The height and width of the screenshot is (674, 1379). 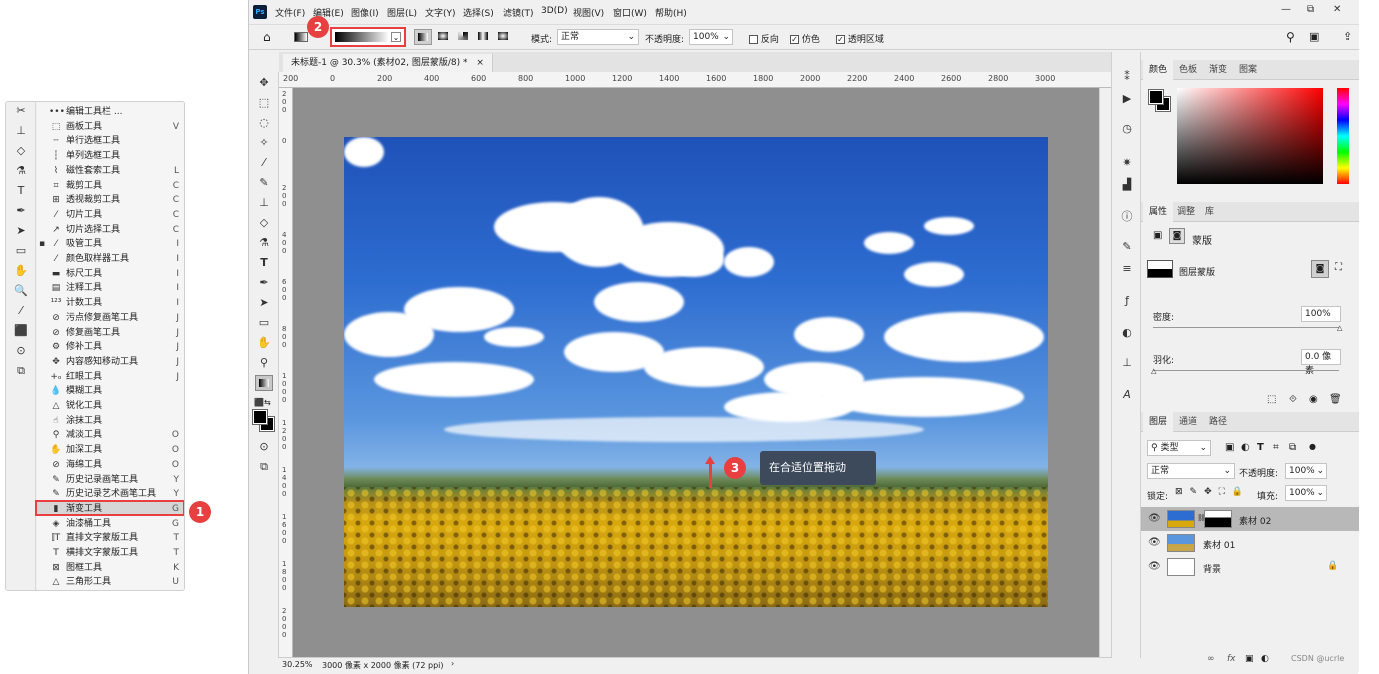 I want to click on lock-icons: ⊠✎✥⛶🔒, so click(x=1212, y=492).